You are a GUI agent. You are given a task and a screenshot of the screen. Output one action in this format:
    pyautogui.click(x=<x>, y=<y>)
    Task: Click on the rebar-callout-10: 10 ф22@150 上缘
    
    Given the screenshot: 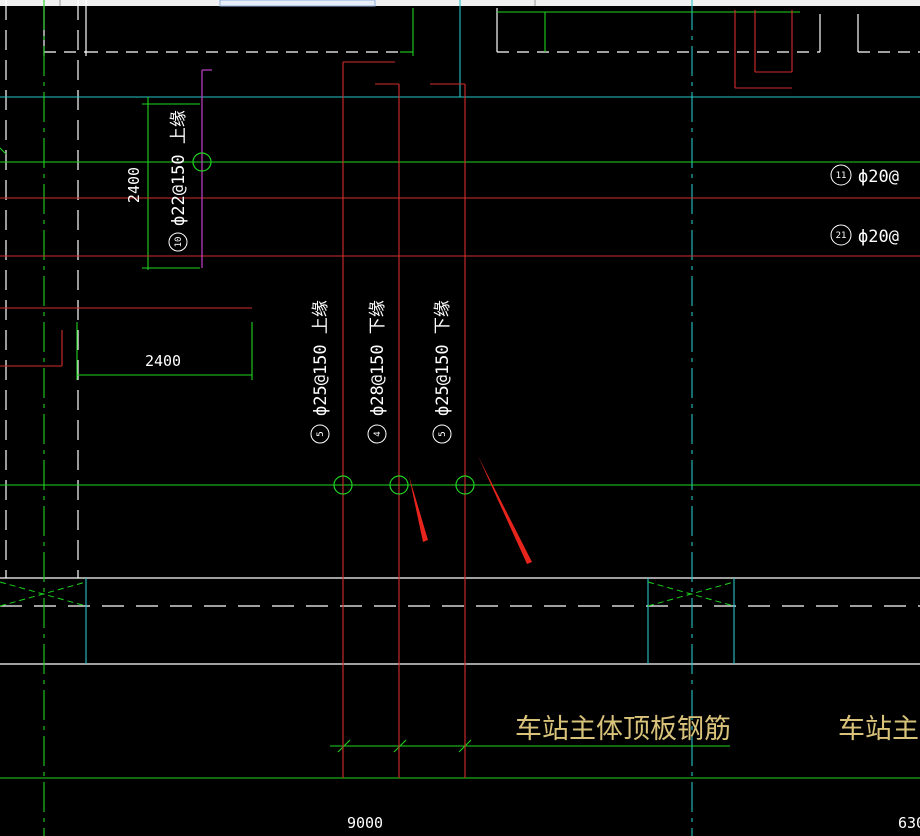 What is the action you would take?
    pyautogui.click(x=178, y=181)
    